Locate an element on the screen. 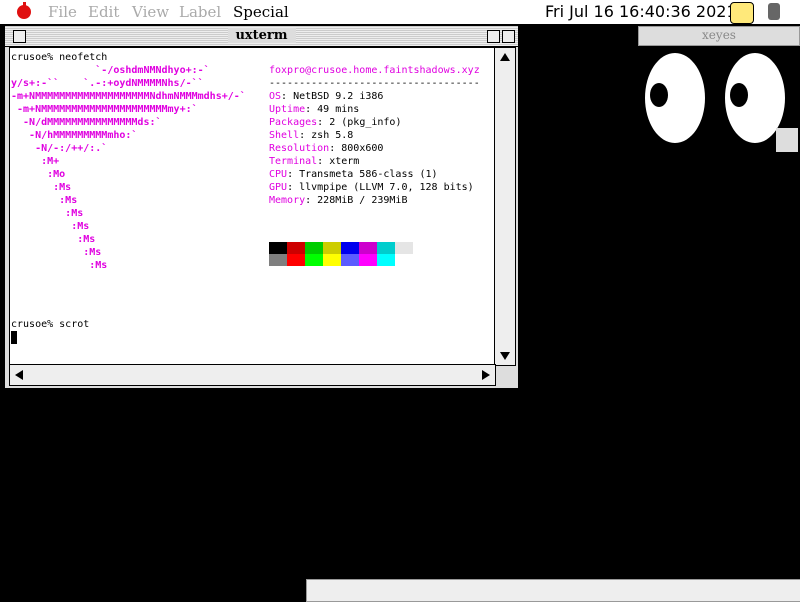 The height and width of the screenshot is (602, 800). collapse-box-icon is located at coordinates (508, 36).